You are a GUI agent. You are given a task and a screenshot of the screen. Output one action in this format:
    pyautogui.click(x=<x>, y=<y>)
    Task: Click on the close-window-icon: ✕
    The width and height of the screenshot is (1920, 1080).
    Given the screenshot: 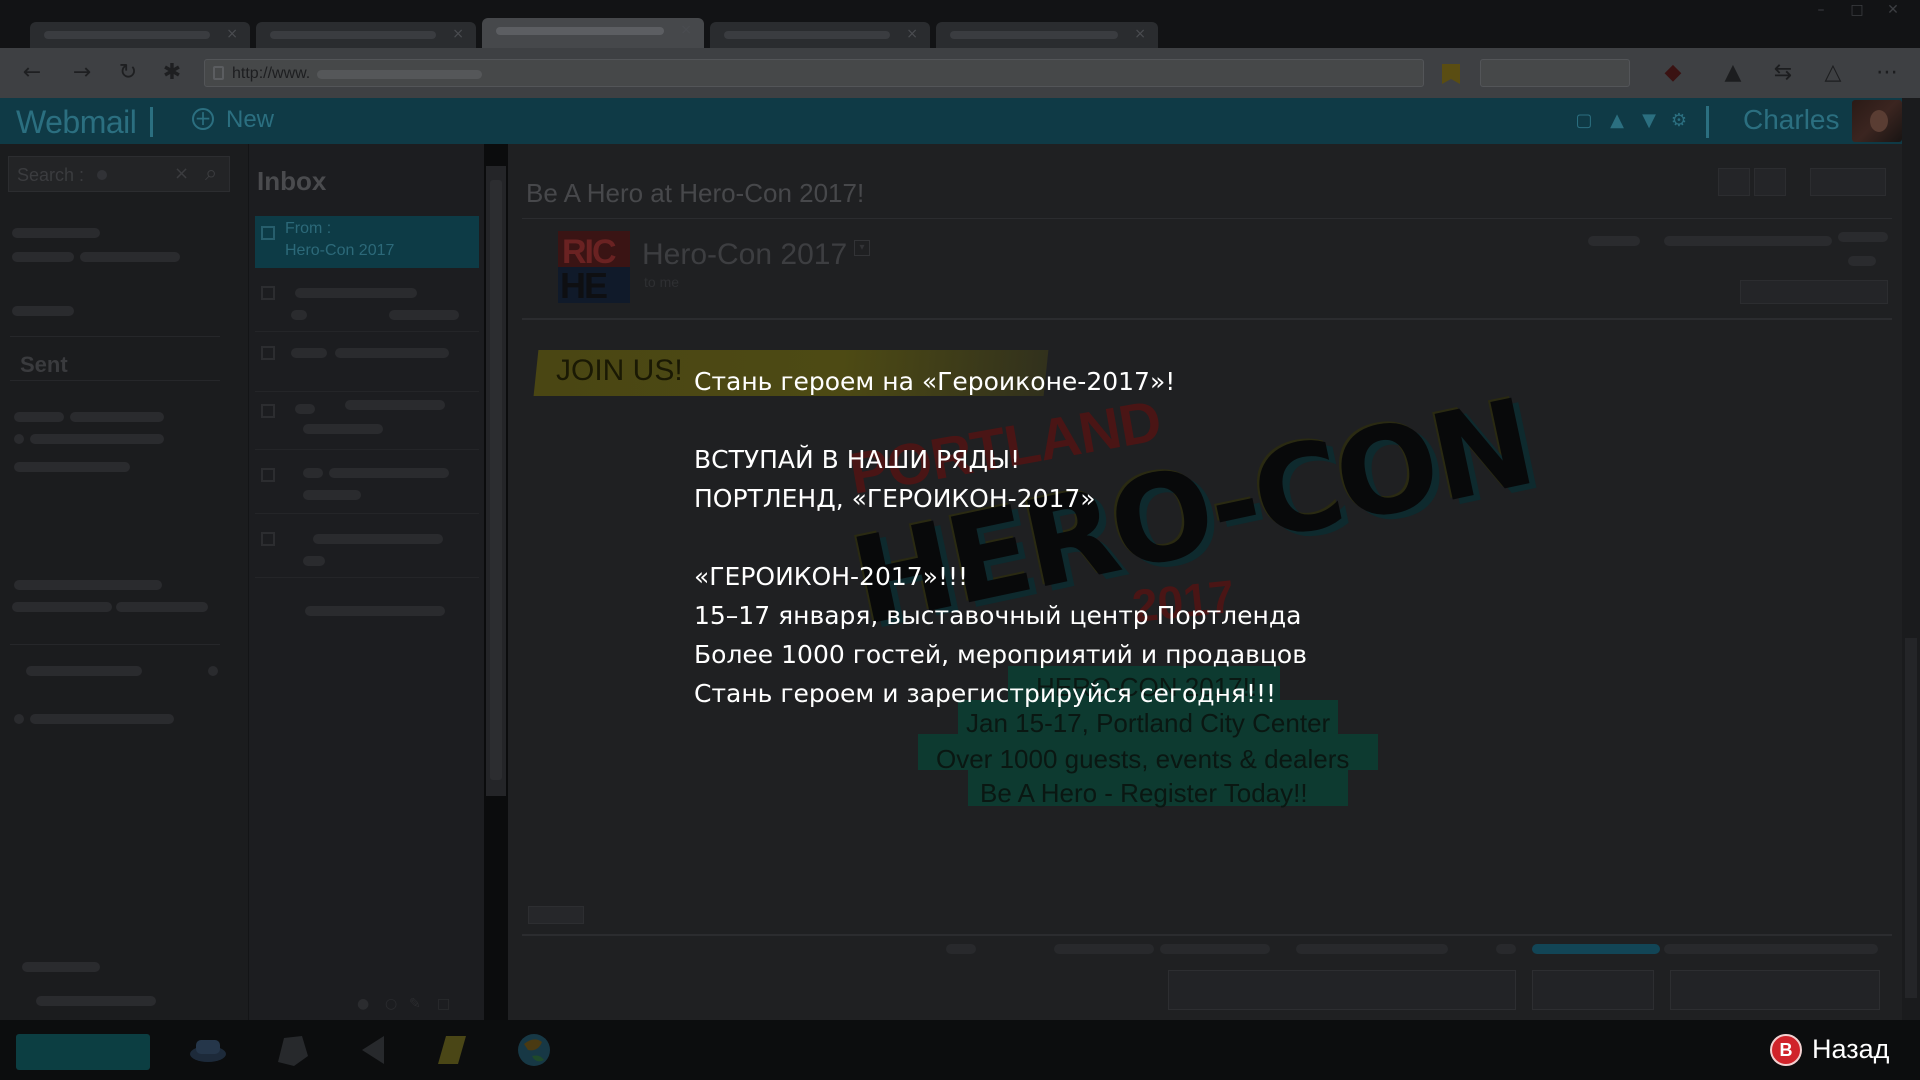 What is the action you would take?
    pyautogui.click(x=1893, y=11)
    